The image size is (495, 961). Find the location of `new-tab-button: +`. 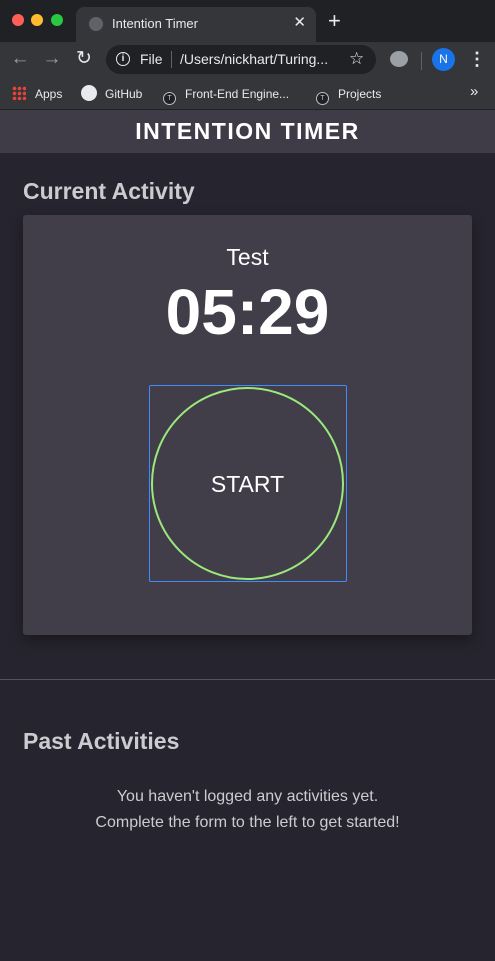

new-tab-button: + is located at coordinates (334, 21).